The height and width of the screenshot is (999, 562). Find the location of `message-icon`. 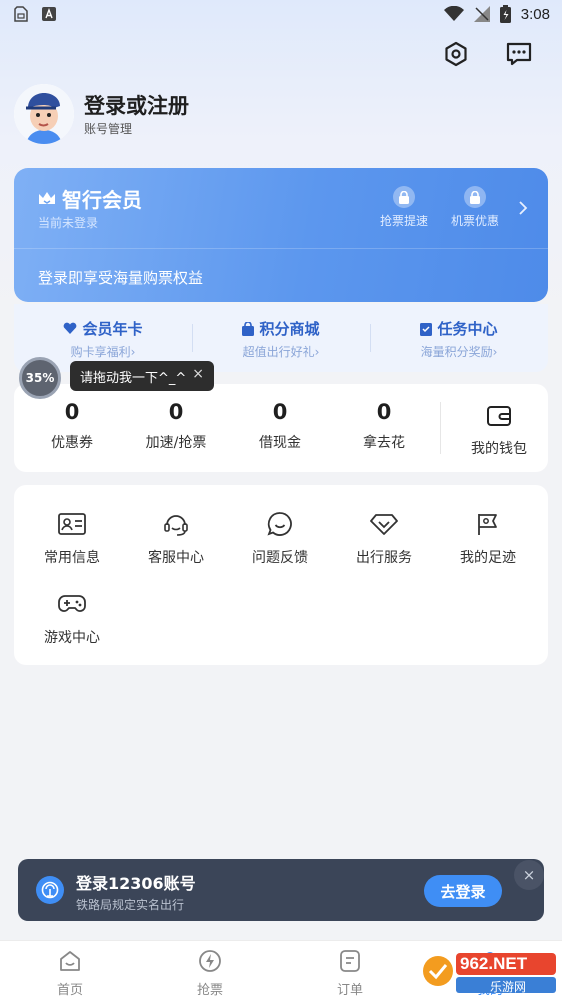

message-icon is located at coordinates (519, 54).